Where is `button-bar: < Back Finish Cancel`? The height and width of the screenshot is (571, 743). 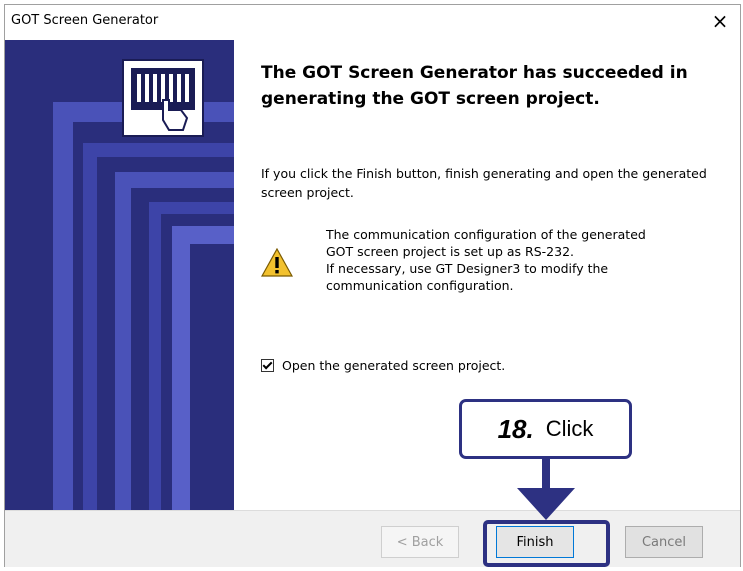
button-bar: < Back Finish Cancel is located at coordinates (372, 538).